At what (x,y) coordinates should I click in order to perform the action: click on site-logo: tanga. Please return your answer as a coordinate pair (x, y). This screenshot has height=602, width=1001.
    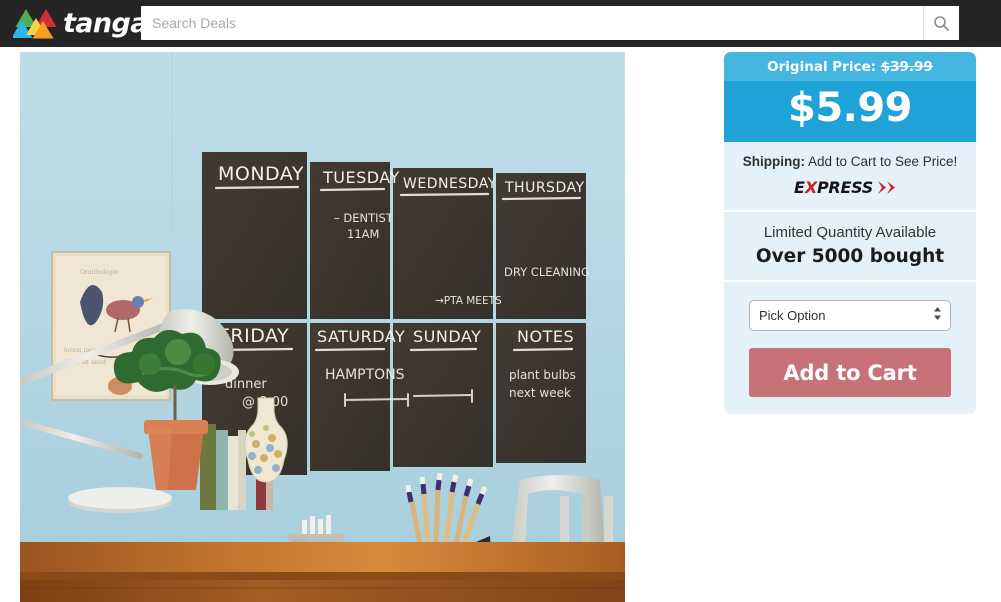
    Looking at the image, I should click on (81, 23).